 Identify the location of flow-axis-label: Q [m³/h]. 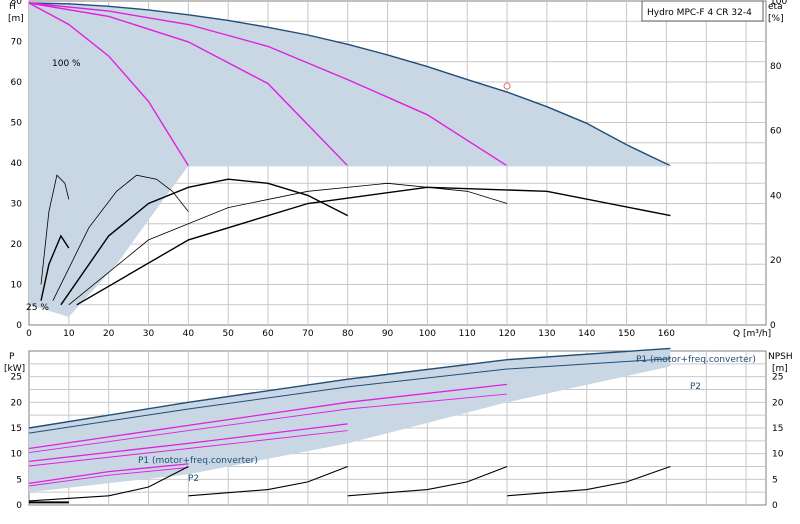
(752, 334).